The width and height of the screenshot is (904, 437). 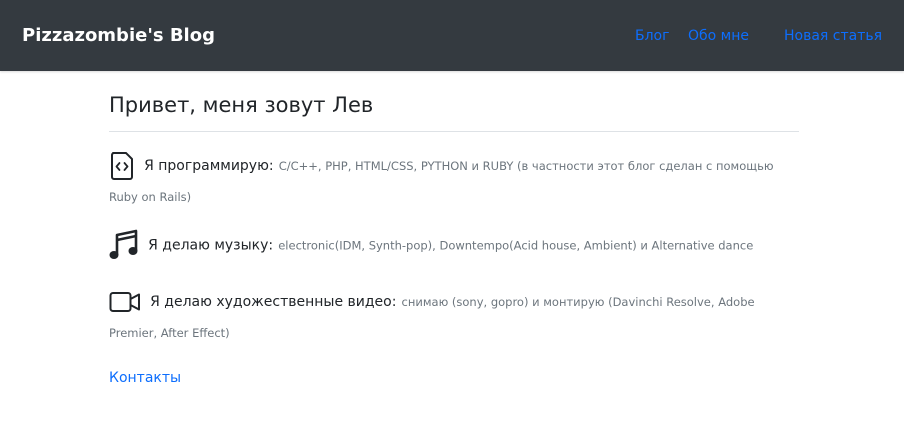 I want to click on music-note-icon, so click(x=124, y=245).